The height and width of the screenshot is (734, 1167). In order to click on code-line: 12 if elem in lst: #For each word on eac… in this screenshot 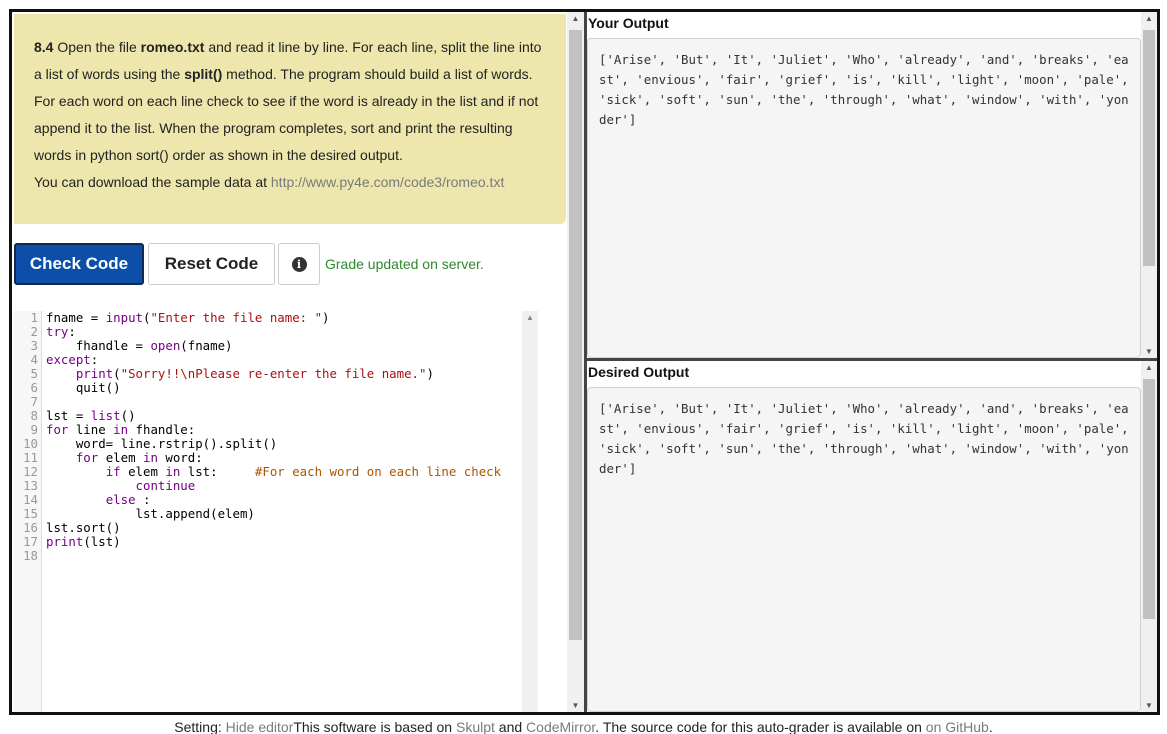, I will do `click(274, 472)`.